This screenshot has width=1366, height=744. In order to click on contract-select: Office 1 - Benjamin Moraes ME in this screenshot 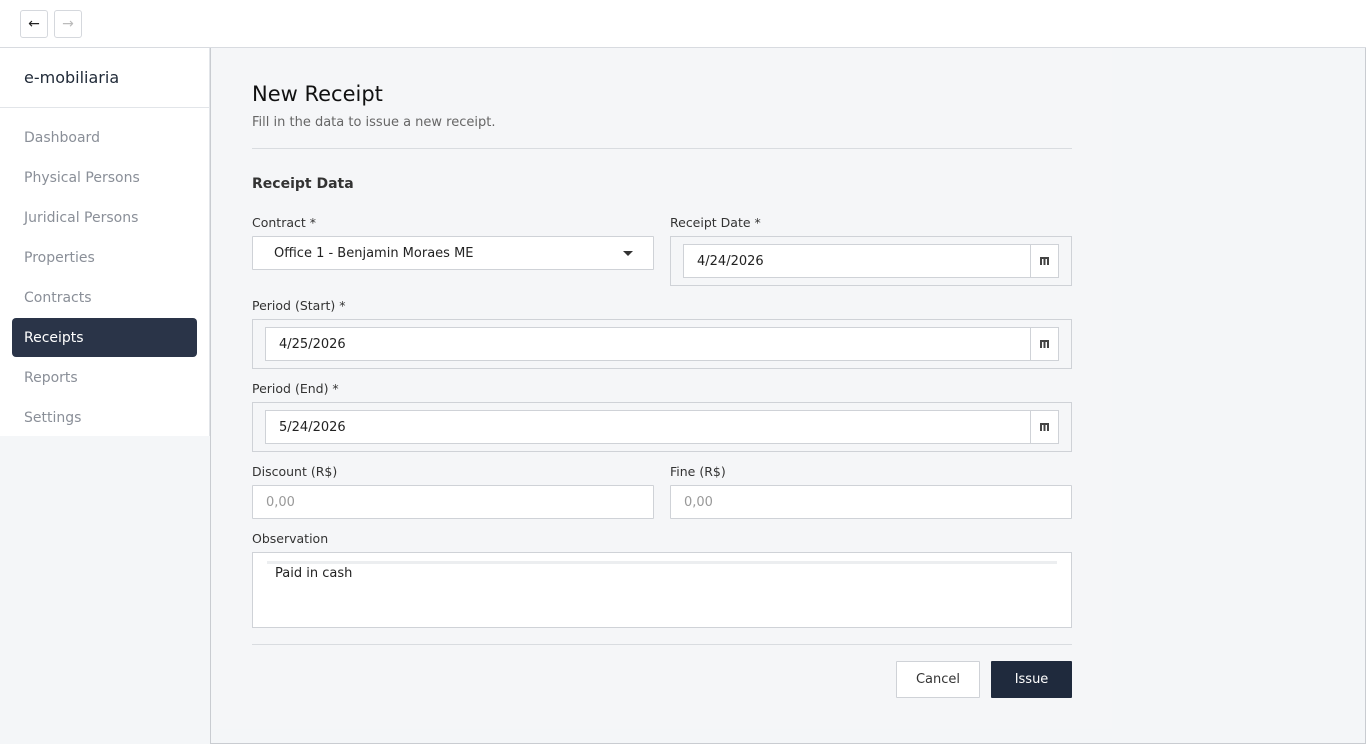, I will do `click(453, 253)`.